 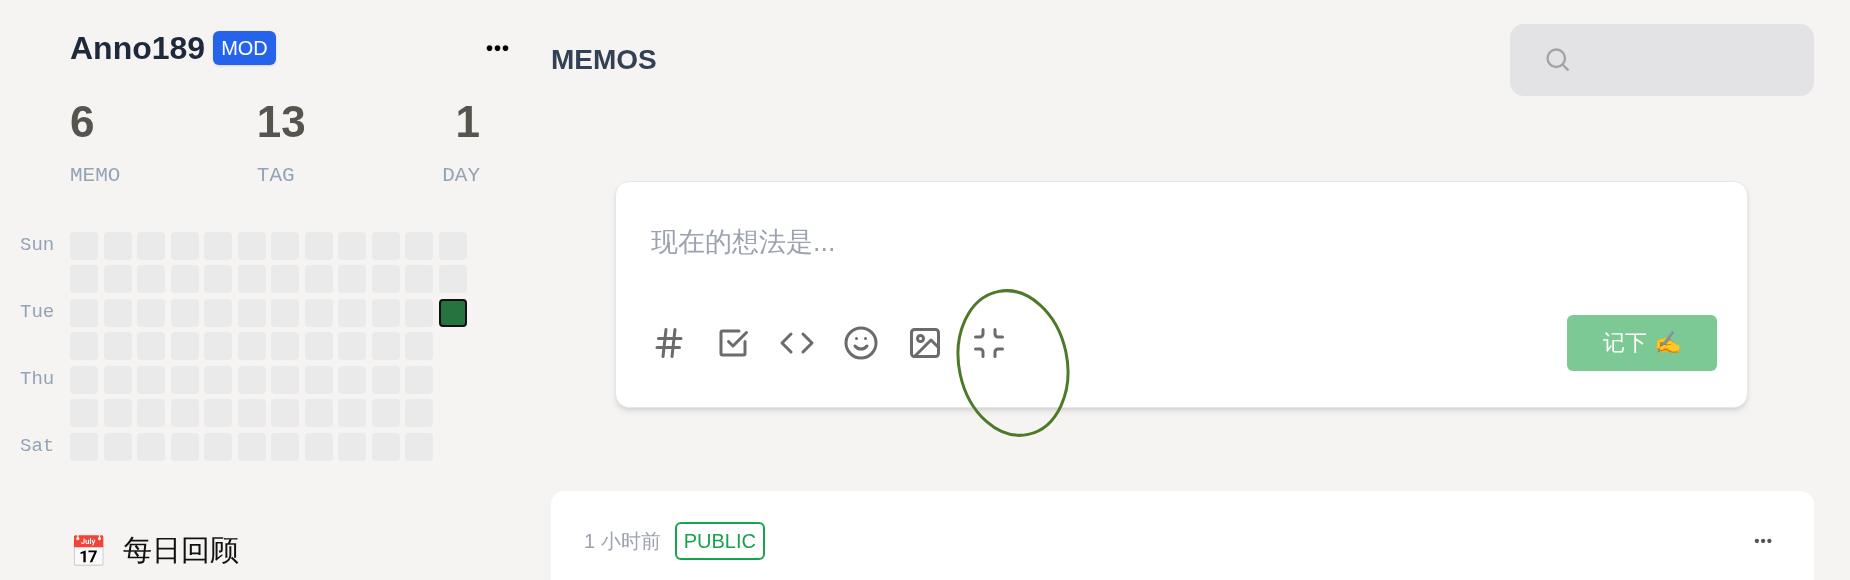 What do you see at coordinates (1558, 60) in the screenshot?
I see `search-icon` at bounding box center [1558, 60].